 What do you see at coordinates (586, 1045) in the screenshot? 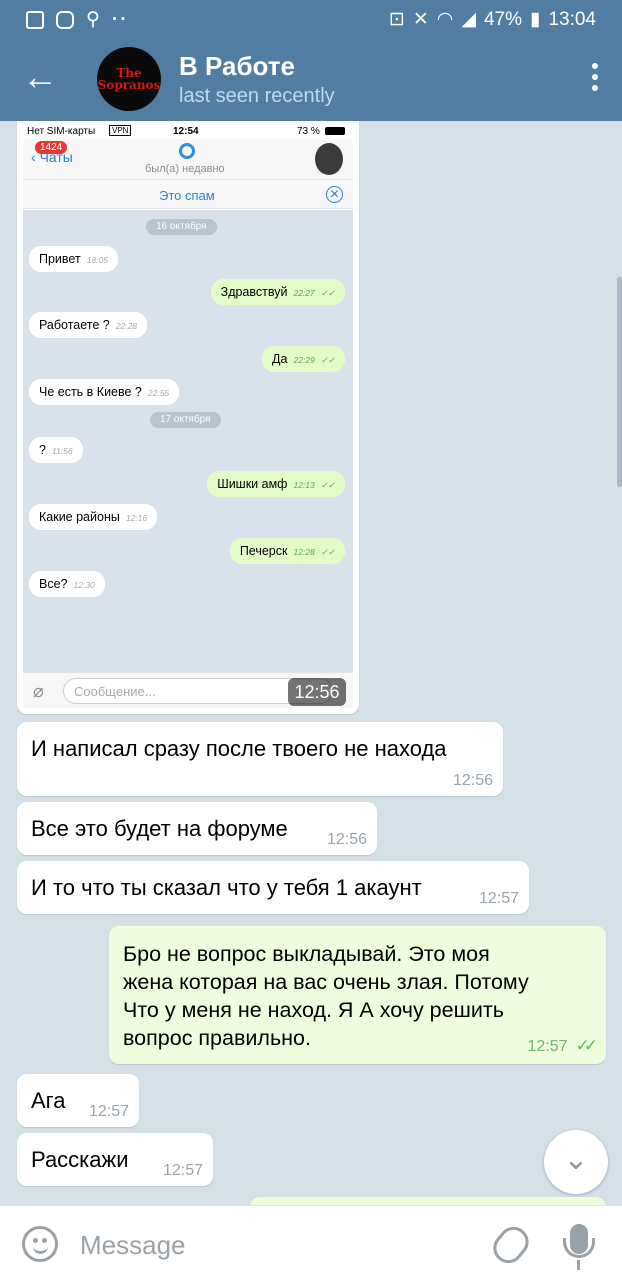
I see `double-check-icon: ✓✓` at bounding box center [586, 1045].